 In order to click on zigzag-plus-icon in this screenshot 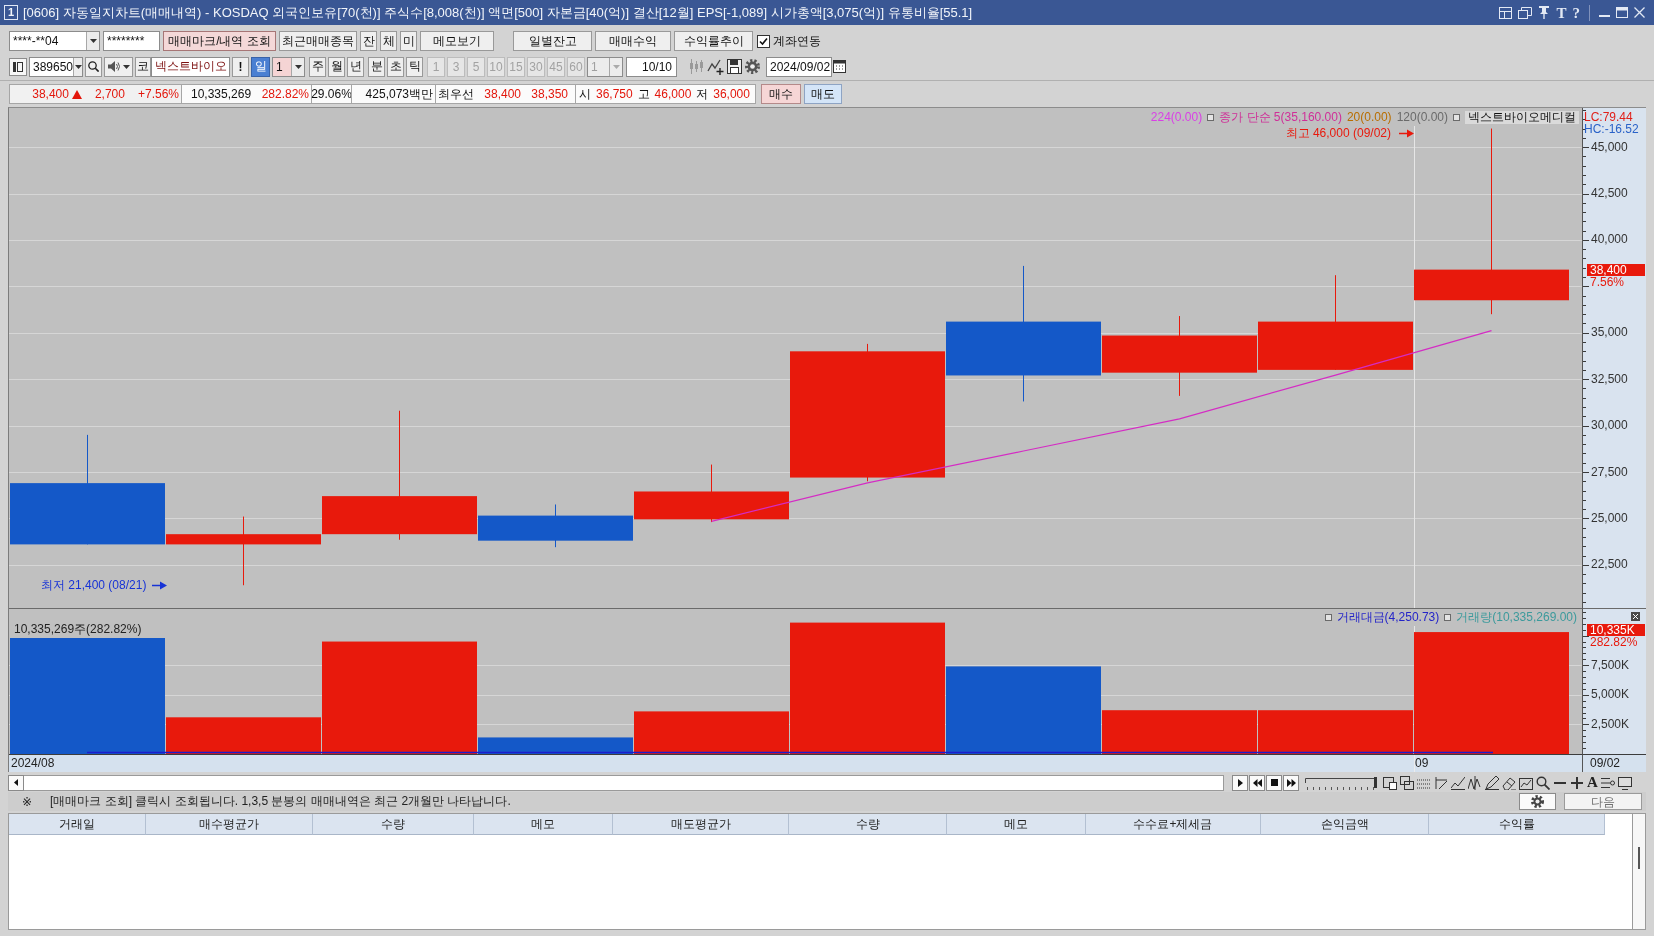, I will do `click(715, 66)`.